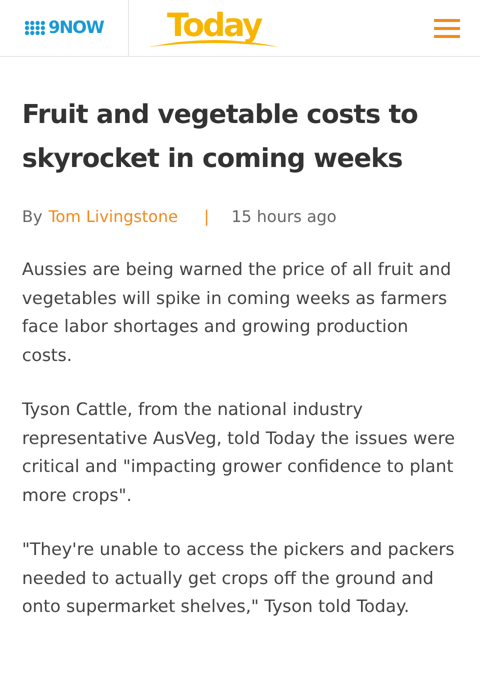  I want to click on paragraph: Tyson Cattle, from the national industry representative AusVeg, told Today the issues were critical and "impacting grower confidence to plant more crops"., so click(239, 453).